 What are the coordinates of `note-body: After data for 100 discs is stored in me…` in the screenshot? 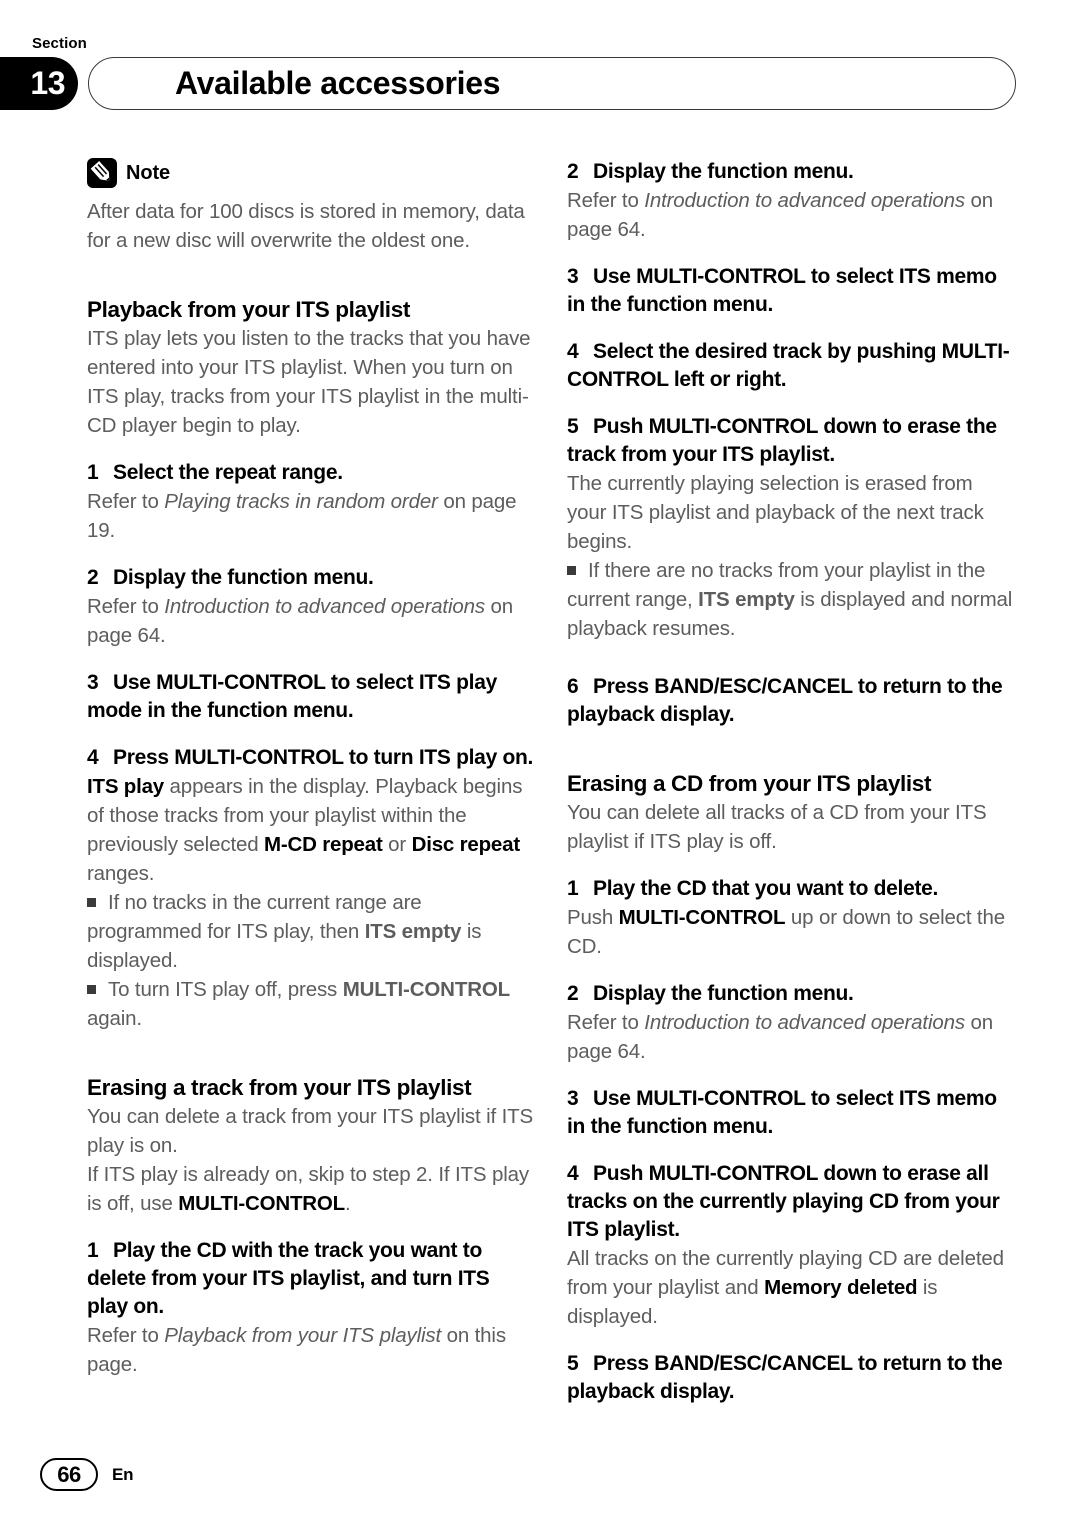 It's located at (306, 226).